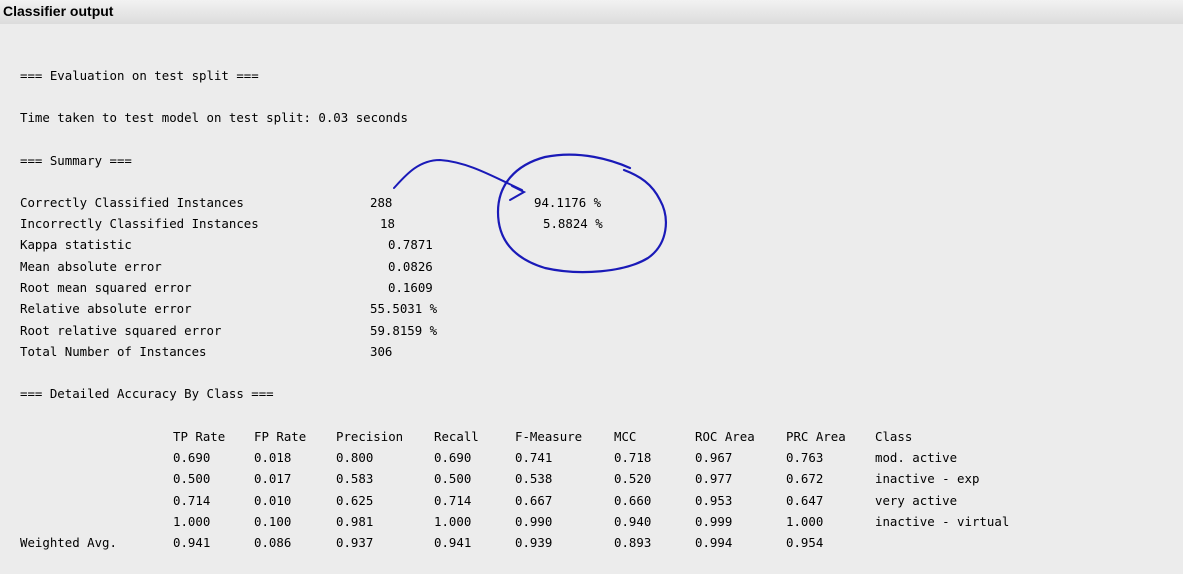 This screenshot has height=574, width=1183. Describe the element at coordinates (625, 436) in the screenshot. I see `column-header: MCC` at that location.